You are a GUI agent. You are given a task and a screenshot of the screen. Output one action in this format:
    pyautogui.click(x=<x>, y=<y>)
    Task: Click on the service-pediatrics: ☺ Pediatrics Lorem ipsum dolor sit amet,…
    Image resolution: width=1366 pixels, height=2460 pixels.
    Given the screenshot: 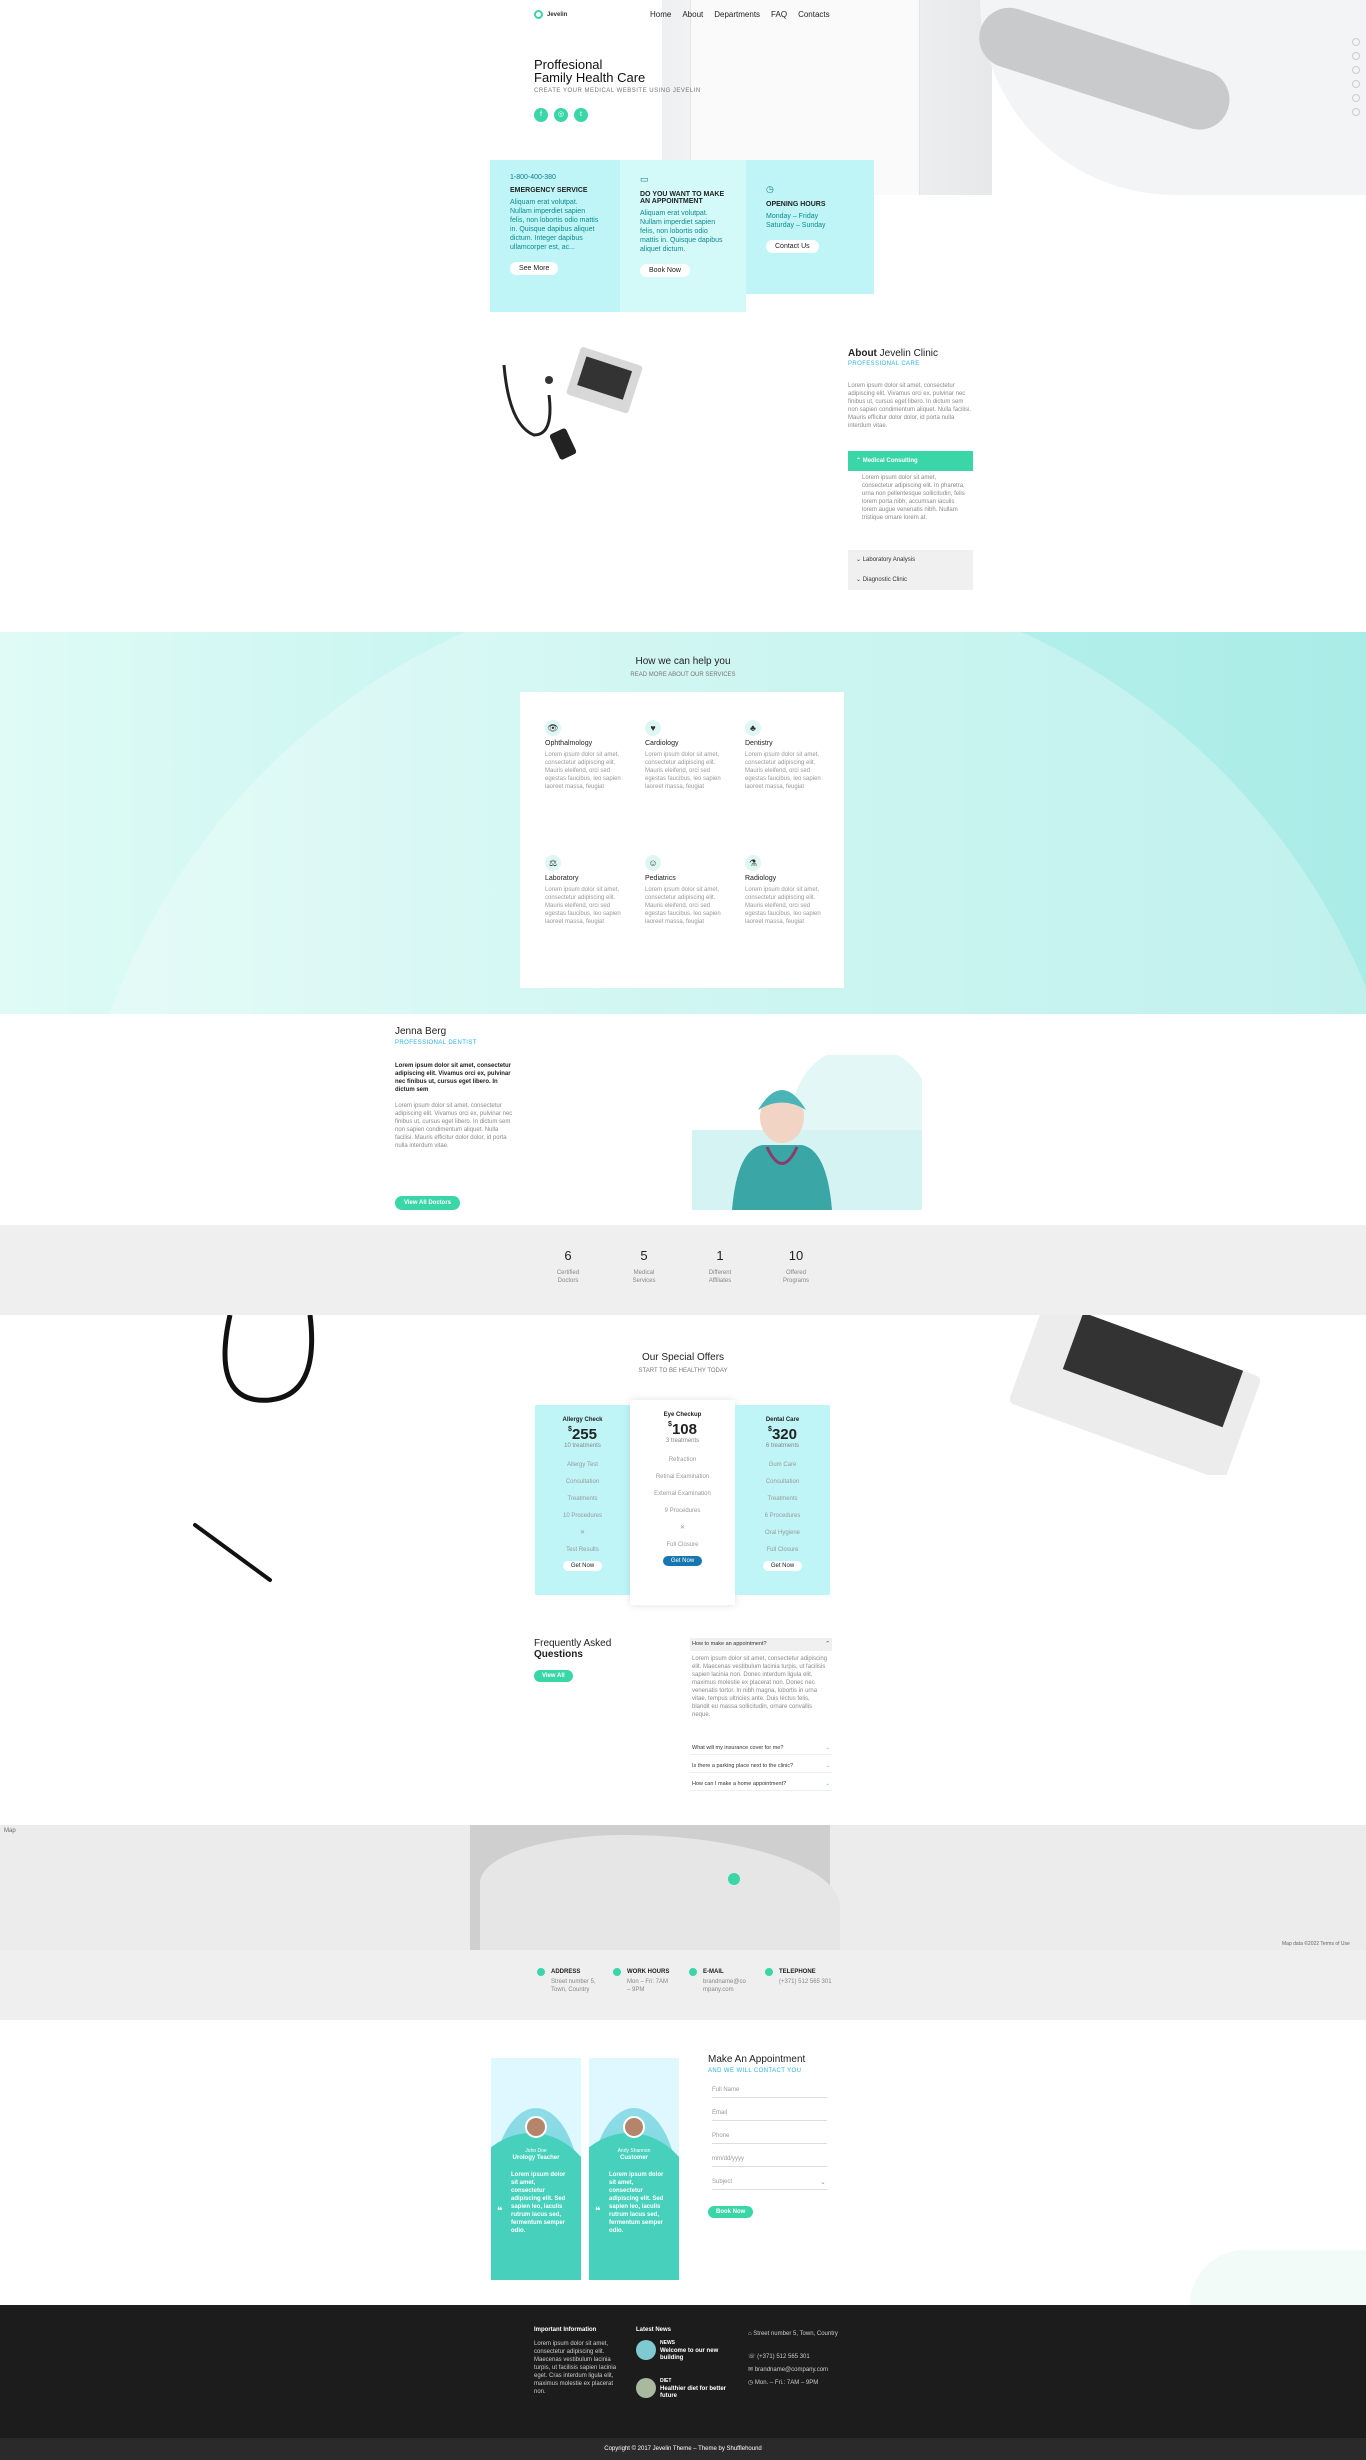 What is the action you would take?
    pyautogui.click(x=685, y=890)
    